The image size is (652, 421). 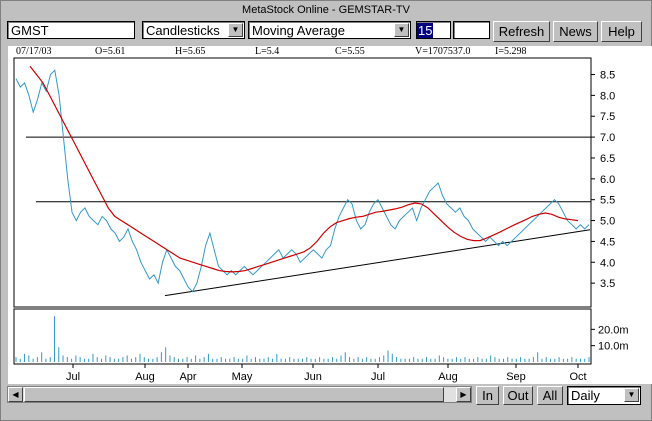 I want to click on stat-low: L=5.4, so click(x=267, y=51).